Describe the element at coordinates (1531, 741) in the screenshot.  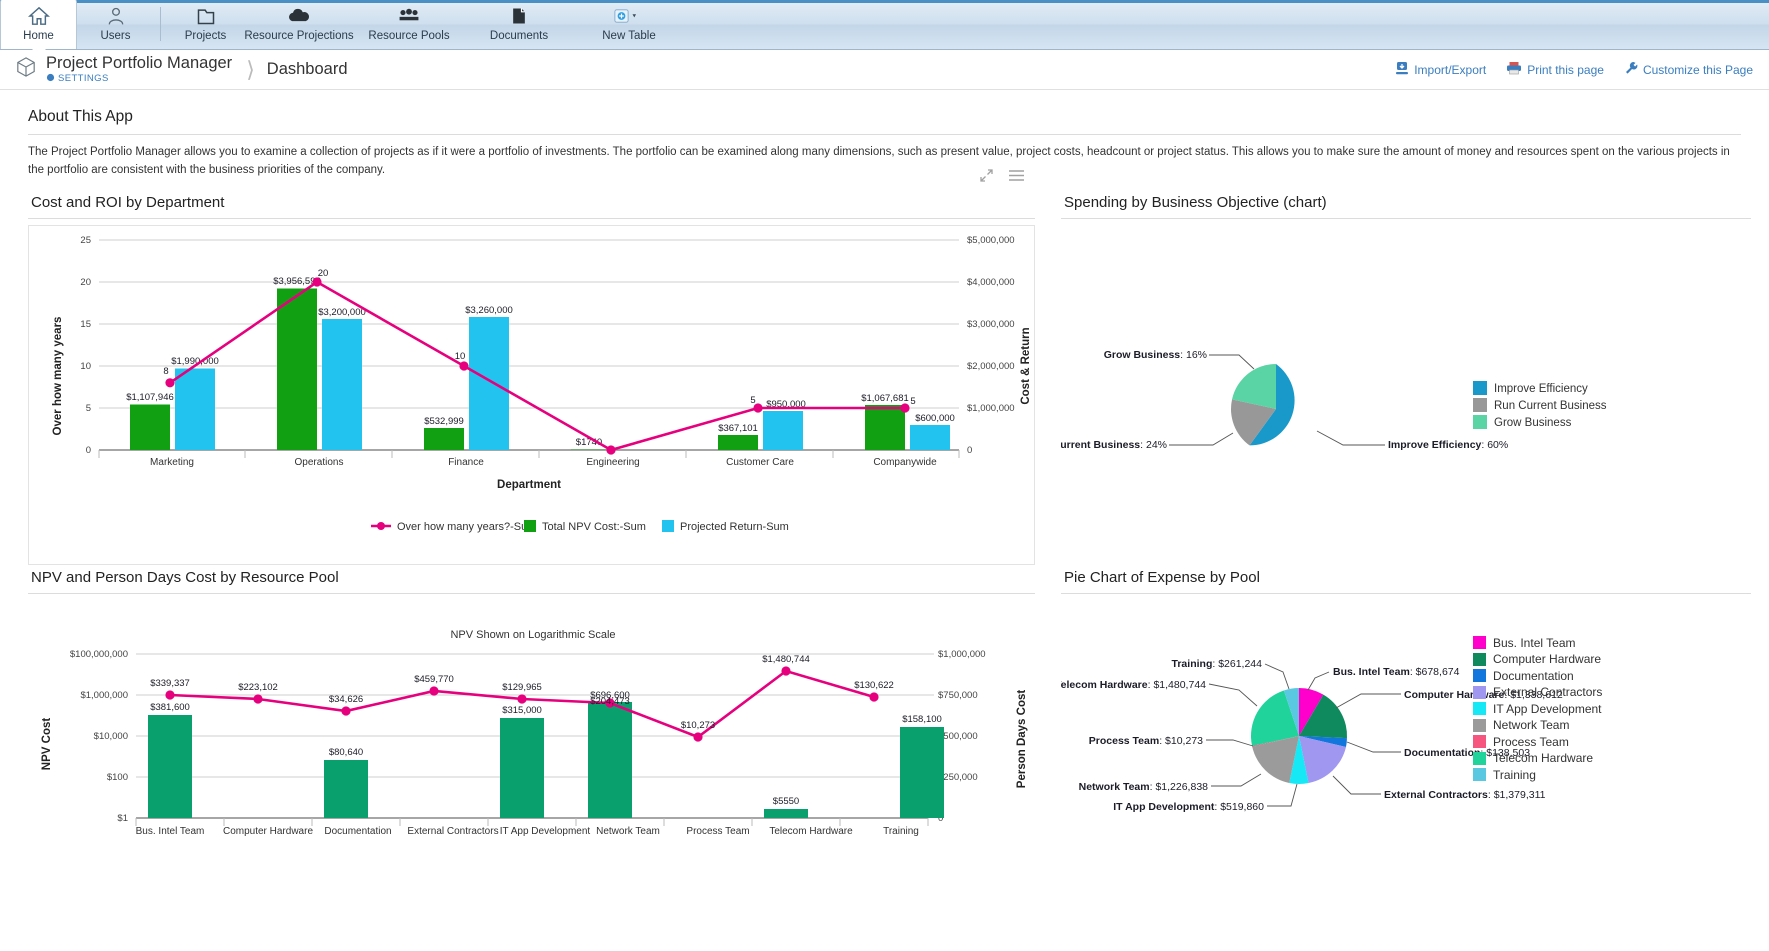
I see `legend-label: Process Team` at that location.